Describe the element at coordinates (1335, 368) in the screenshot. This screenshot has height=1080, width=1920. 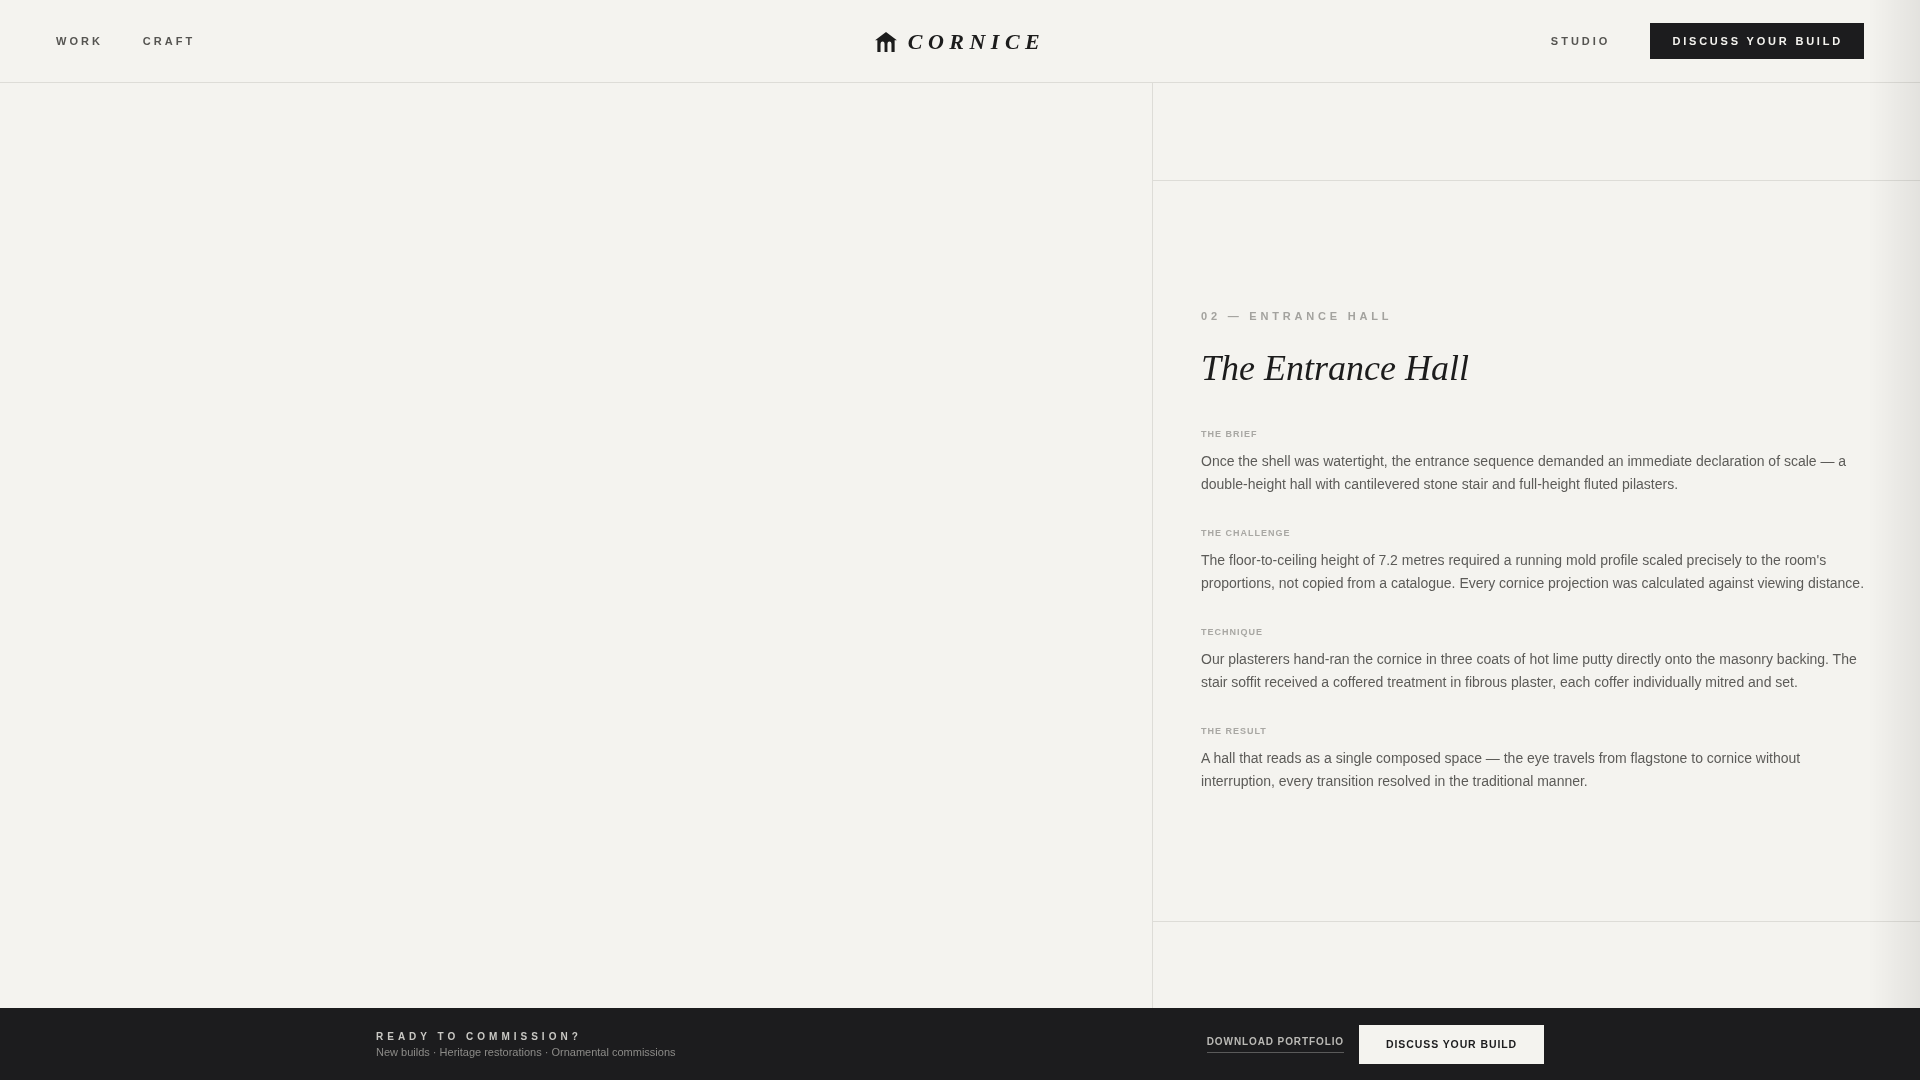
I see `project-title: The Entrance Hall` at that location.